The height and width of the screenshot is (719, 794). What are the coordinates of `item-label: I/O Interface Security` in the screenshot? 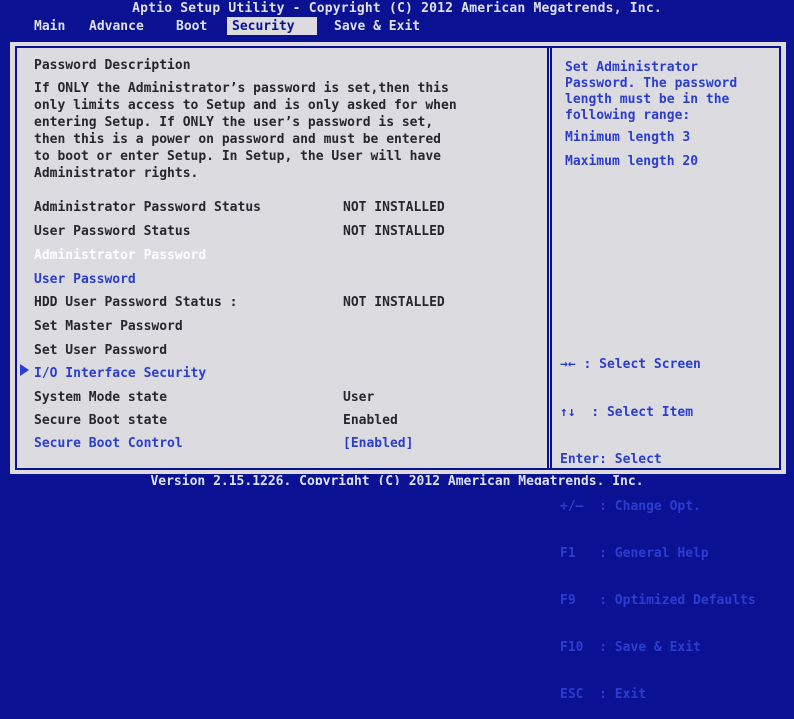 It's located at (120, 373).